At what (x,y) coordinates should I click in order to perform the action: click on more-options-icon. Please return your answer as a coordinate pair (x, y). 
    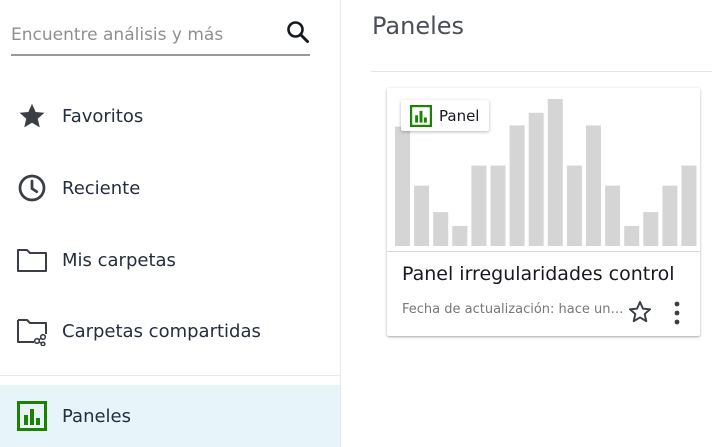
    Looking at the image, I should click on (677, 313).